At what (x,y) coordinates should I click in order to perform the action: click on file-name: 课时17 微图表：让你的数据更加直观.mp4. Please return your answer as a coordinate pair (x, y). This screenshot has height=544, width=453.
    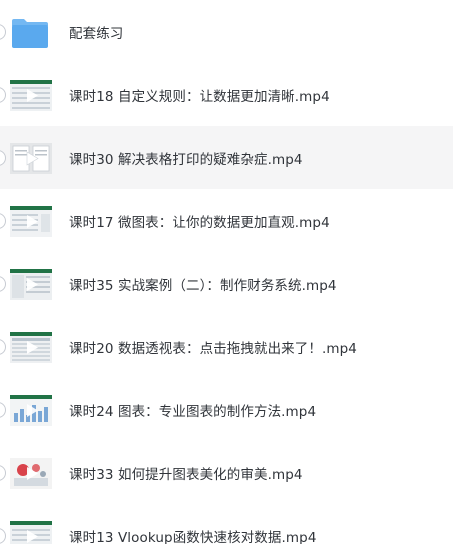
    Looking at the image, I should click on (199, 222).